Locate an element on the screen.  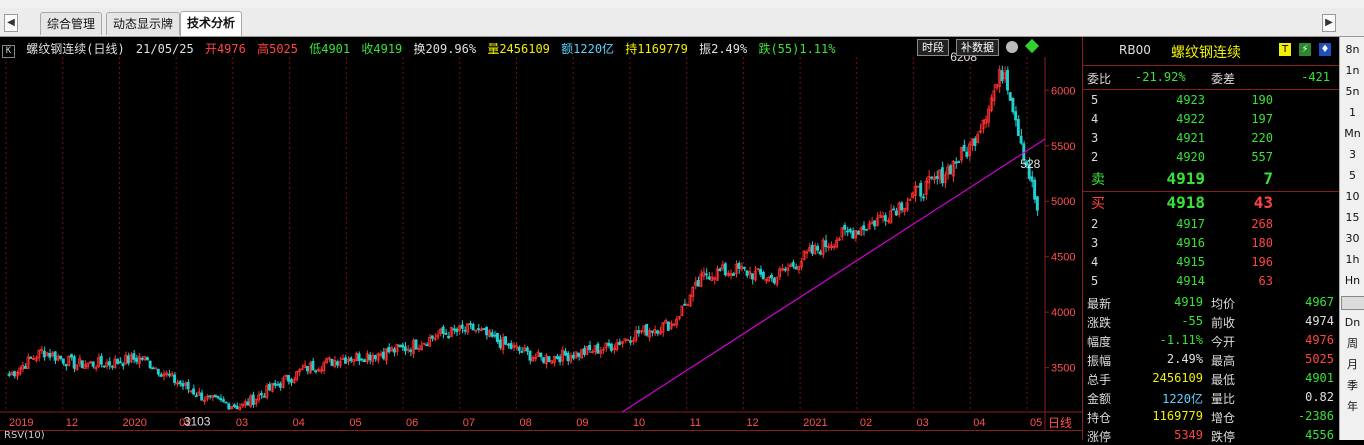
period-button: 1 is located at coordinates (1352, 113).